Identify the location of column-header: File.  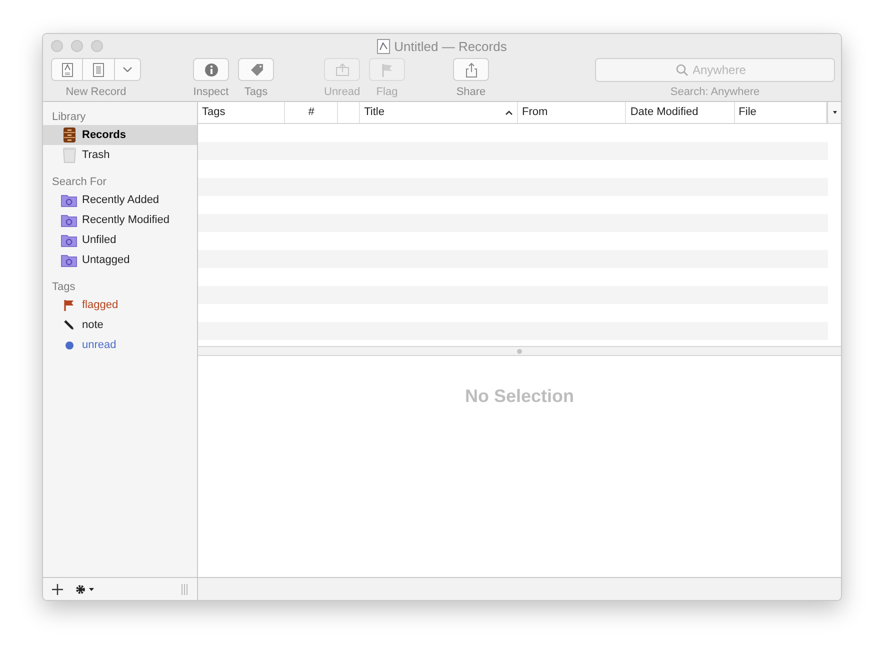
(747, 112).